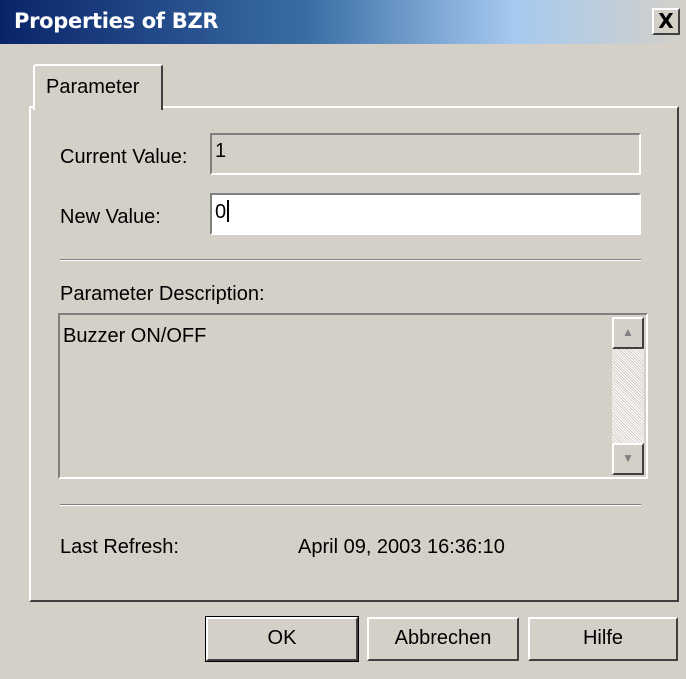  I want to click on tab-parameter-label: Parameter, so click(93, 87).